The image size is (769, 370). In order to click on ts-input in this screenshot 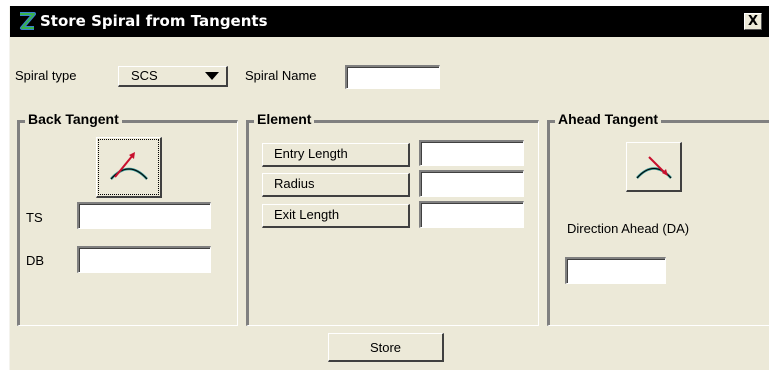, I will do `click(144, 215)`.